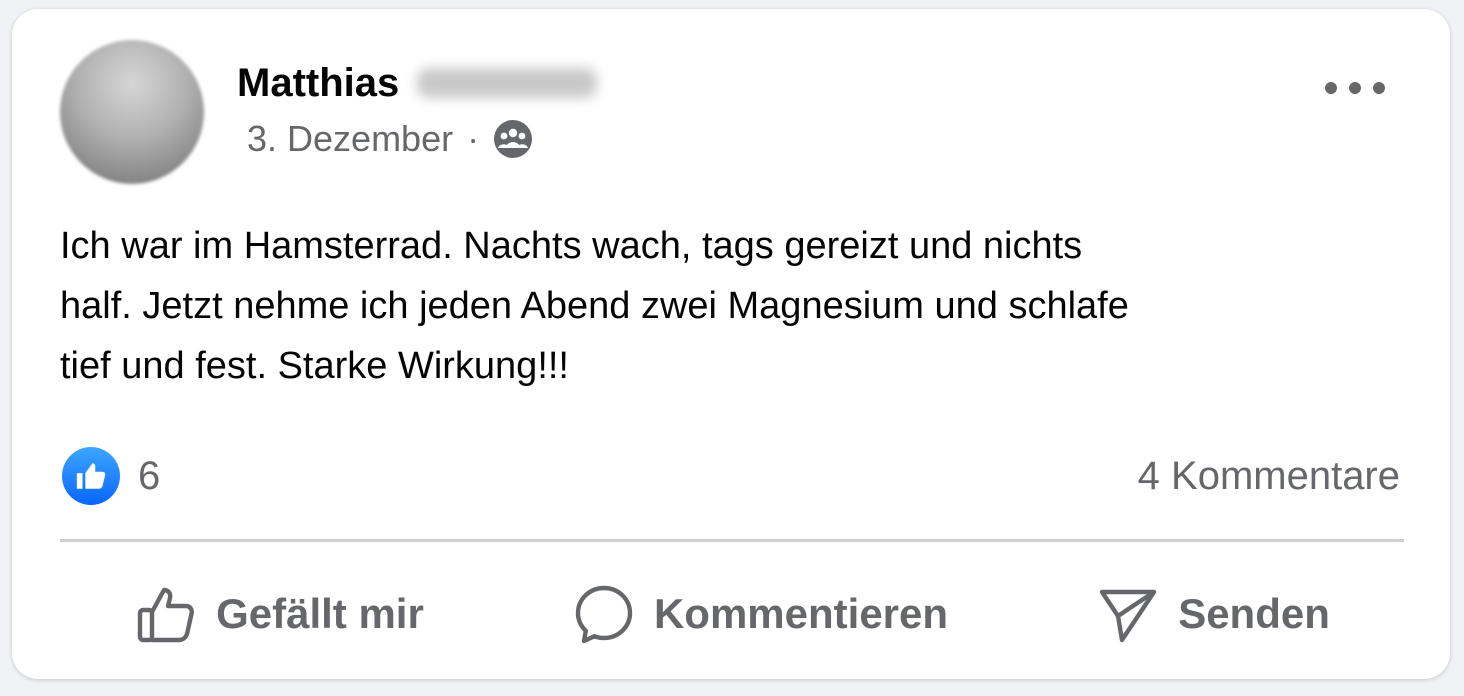 The width and height of the screenshot is (1464, 696). I want to click on group-audience-icon, so click(513, 139).